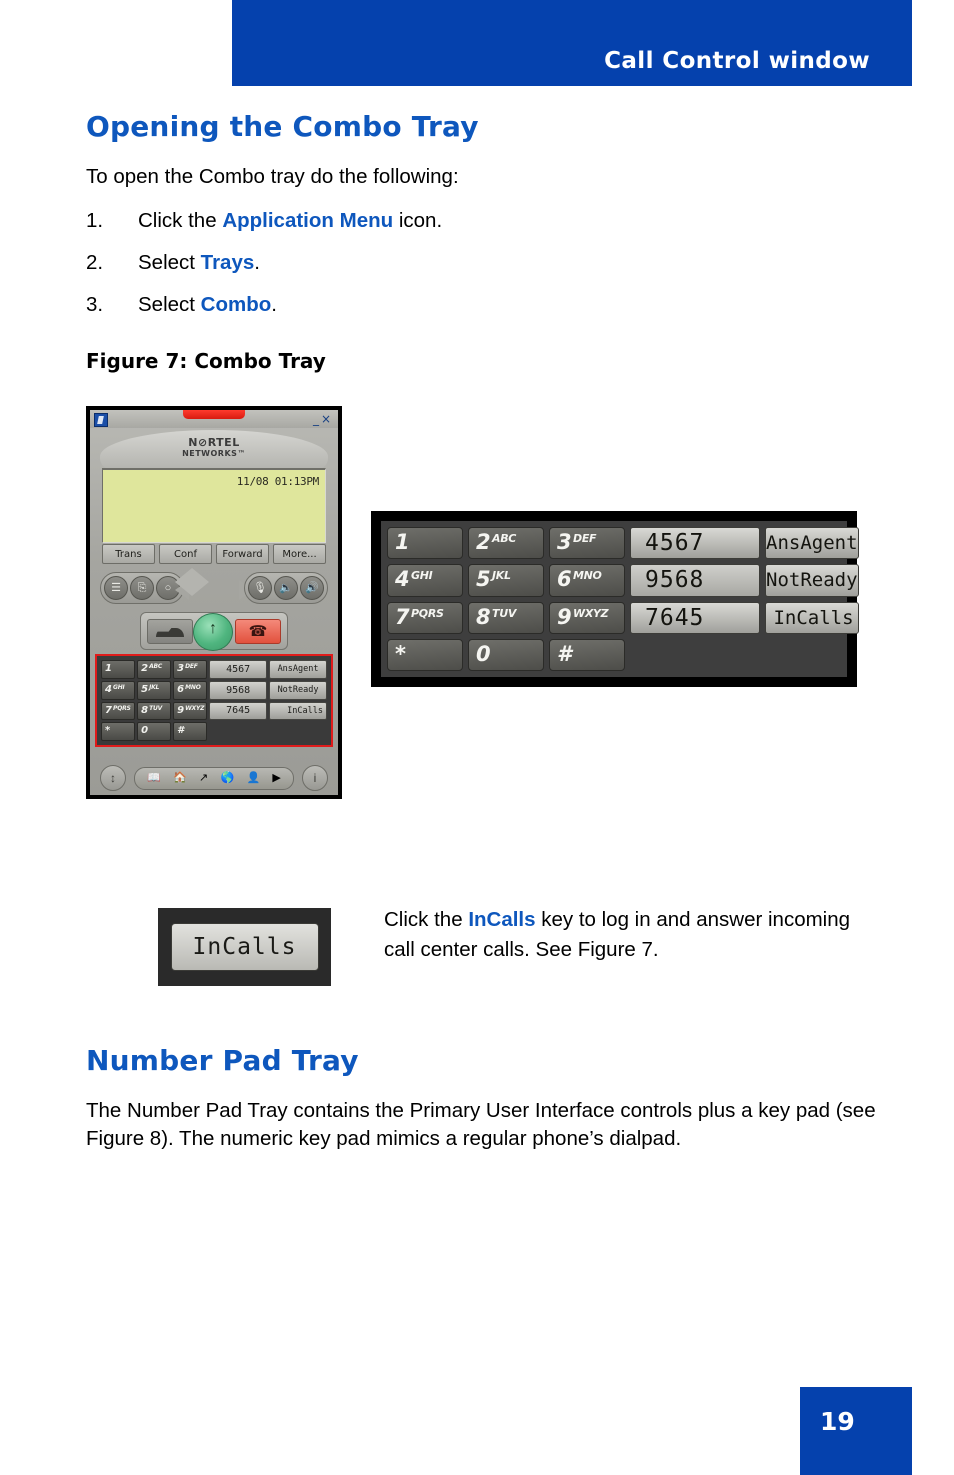 The image size is (954, 1475). Describe the element at coordinates (238, 711) in the screenshot. I see `line-key-7645: 7645` at that location.